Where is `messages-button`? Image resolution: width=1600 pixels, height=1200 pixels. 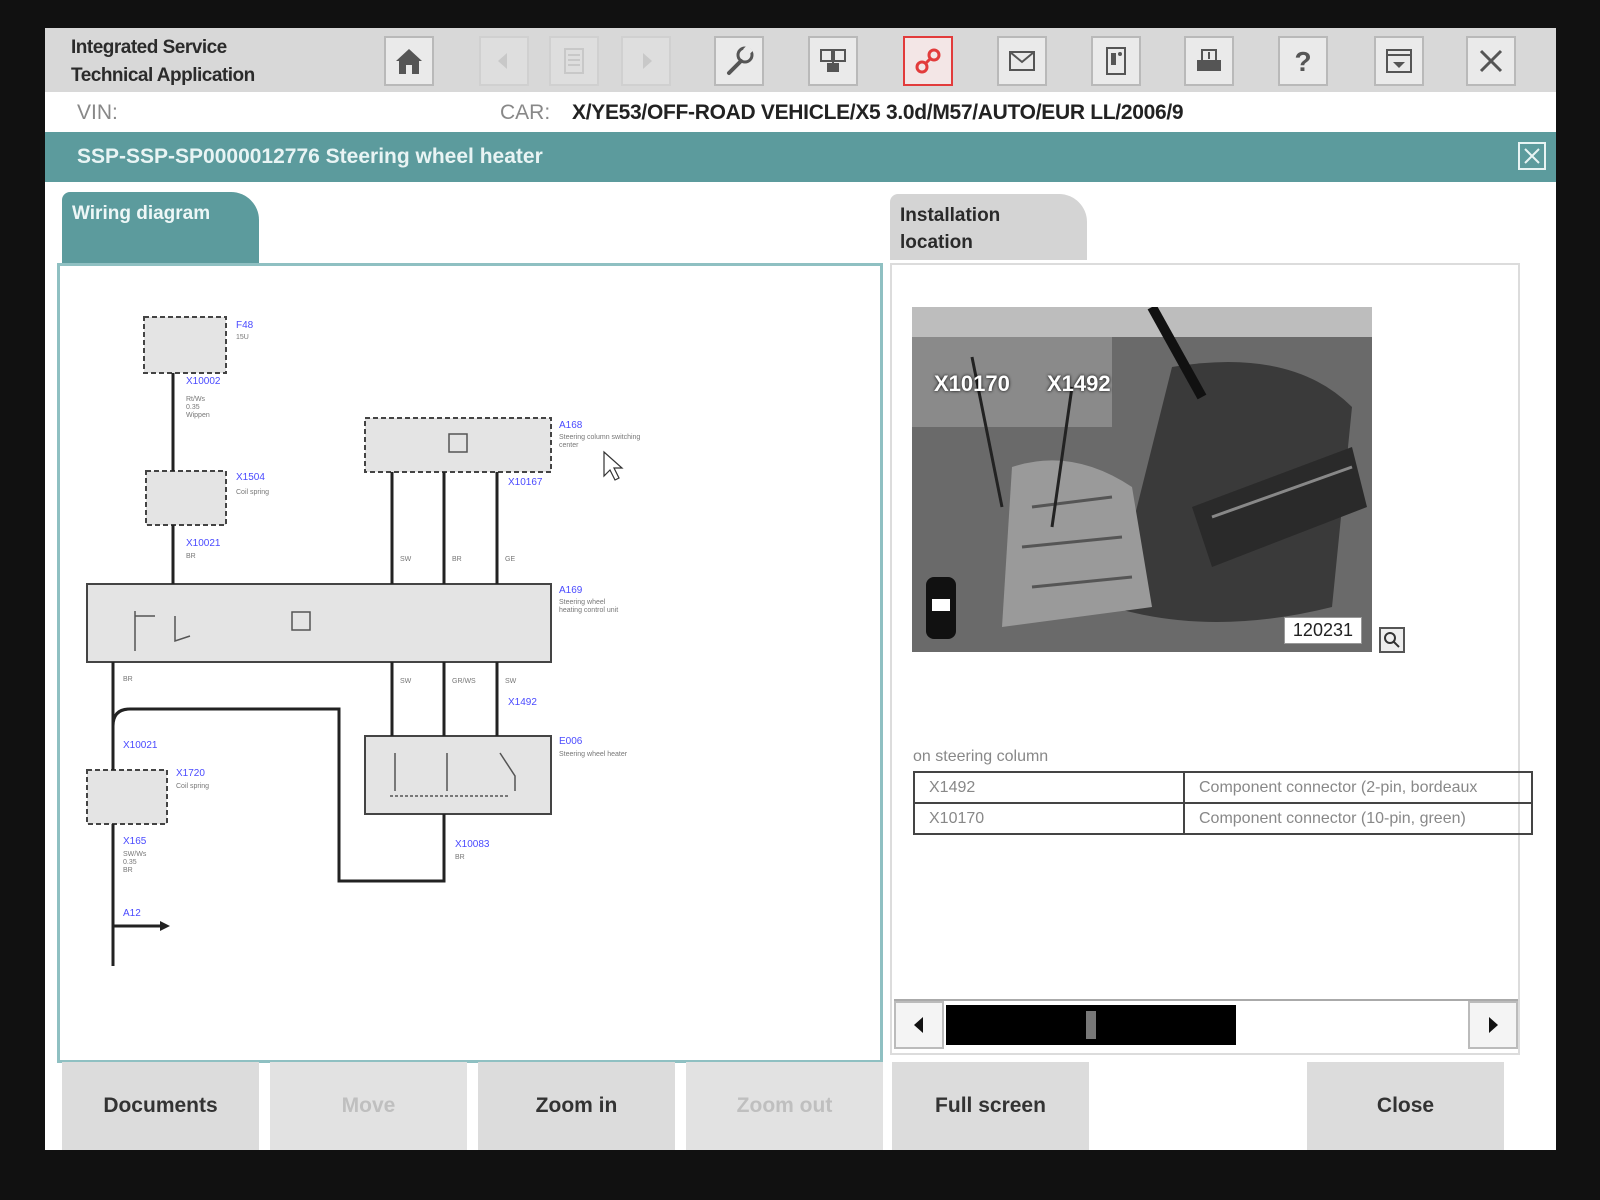
messages-button is located at coordinates (1022, 61).